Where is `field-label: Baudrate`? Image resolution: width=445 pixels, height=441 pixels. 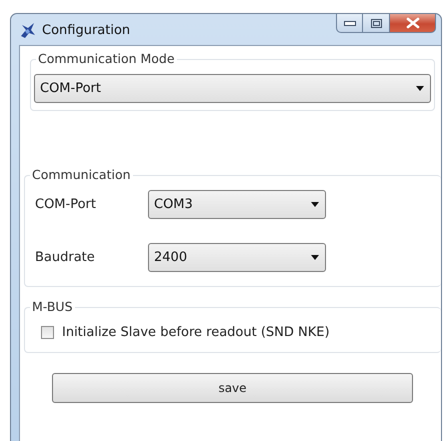 field-label: Baudrate is located at coordinates (65, 257).